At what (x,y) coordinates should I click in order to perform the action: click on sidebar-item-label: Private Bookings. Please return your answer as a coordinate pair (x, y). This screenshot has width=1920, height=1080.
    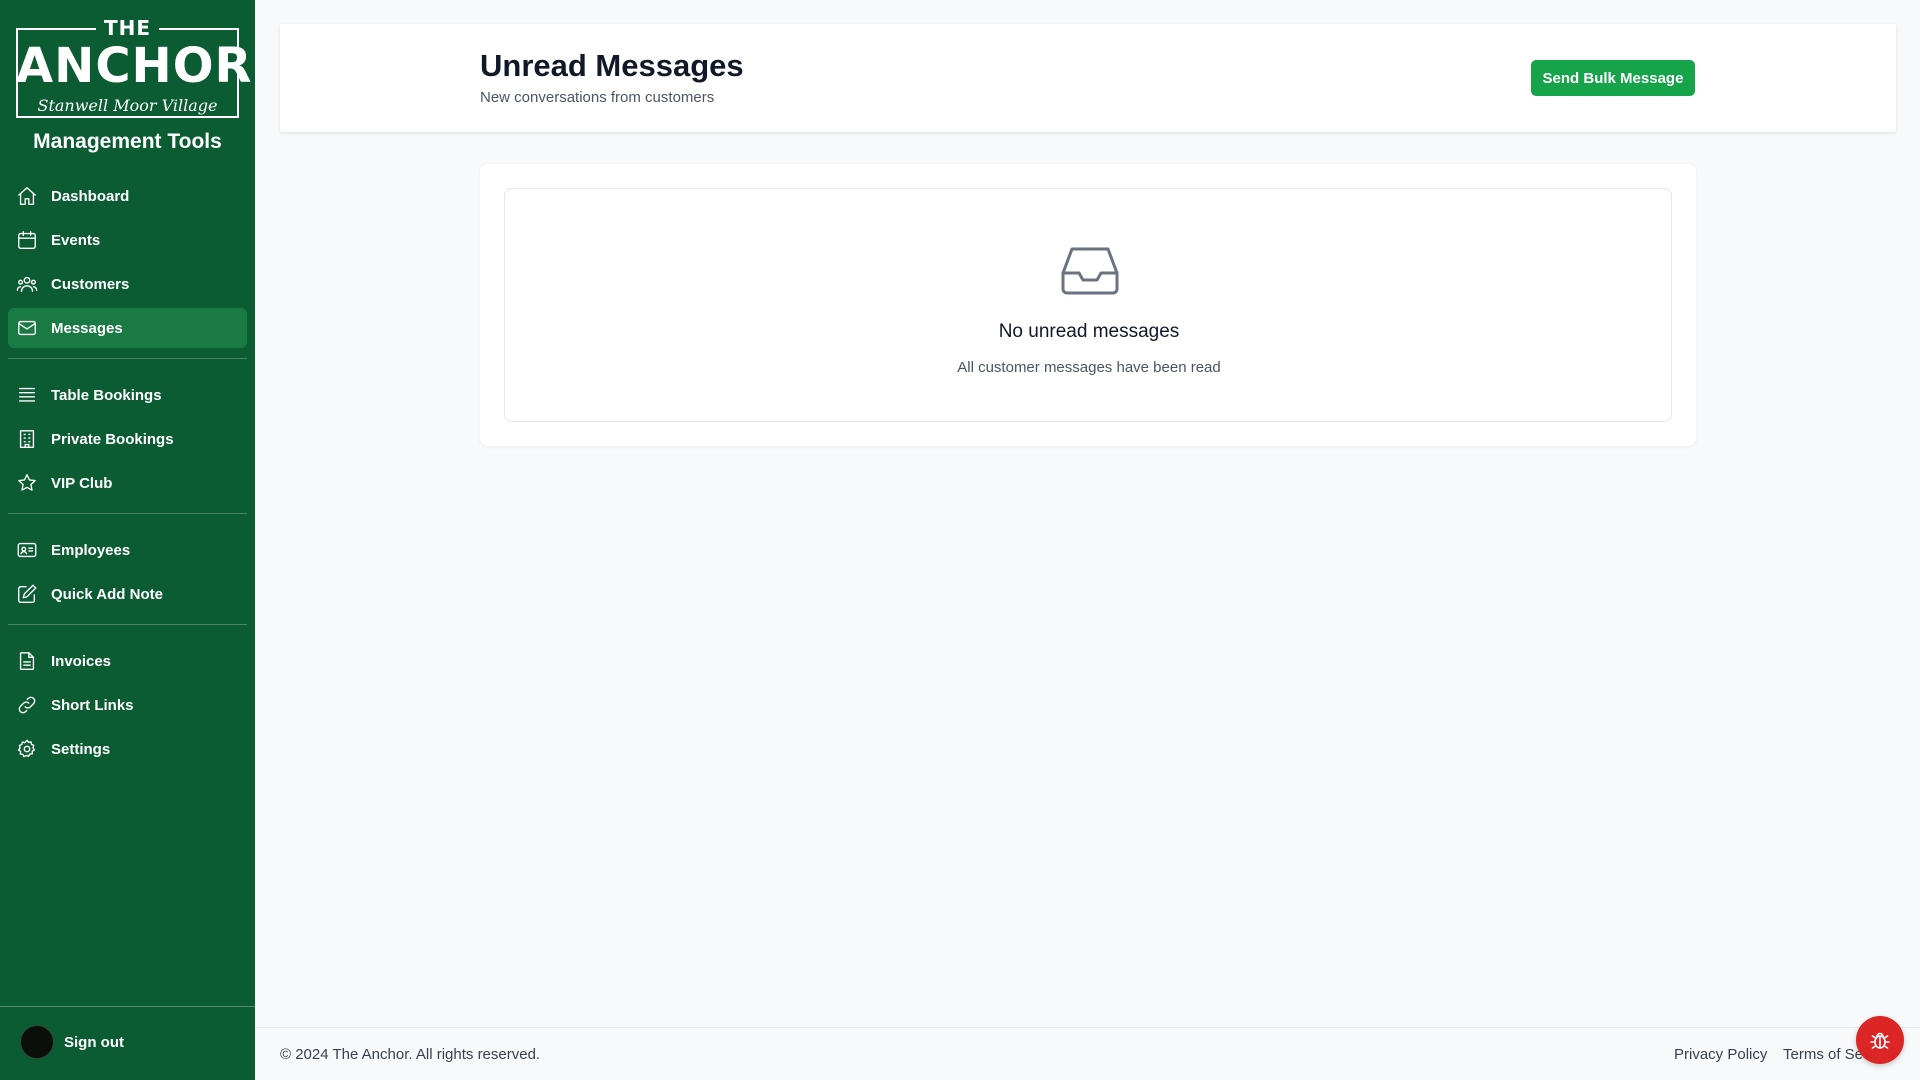
    Looking at the image, I should click on (112, 439).